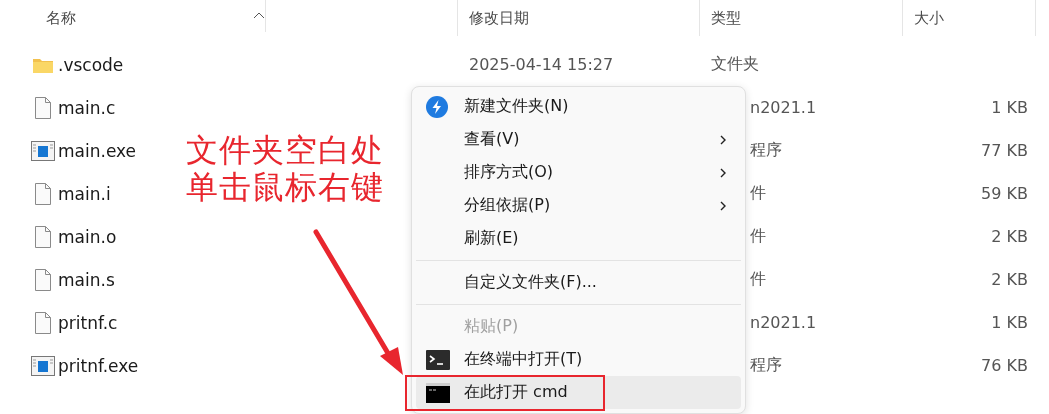 Image resolution: width=1049 pixels, height=414 pixels. I want to click on file-name: main.i, so click(84, 193).